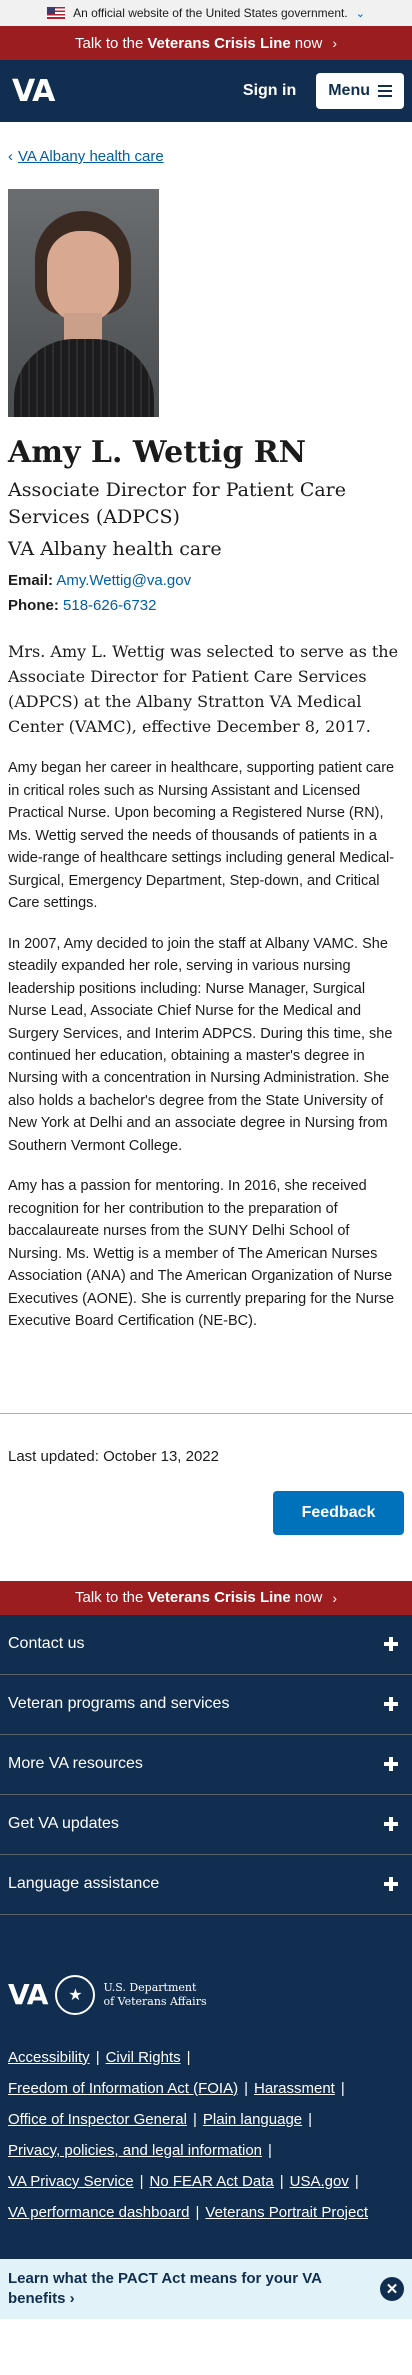 The image size is (412, 2375). I want to click on no-fear-link: No FEAR Act Data, so click(212, 2181).